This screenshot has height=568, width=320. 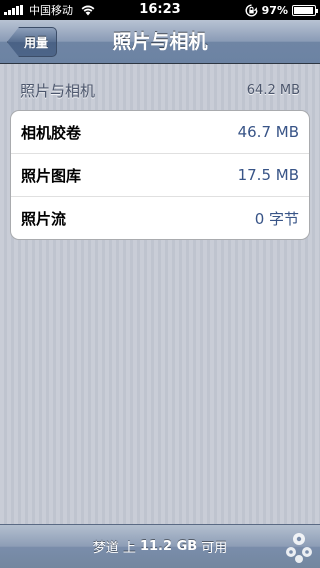 I want to click on section-total-size: 64.2 MB, so click(x=273, y=90).